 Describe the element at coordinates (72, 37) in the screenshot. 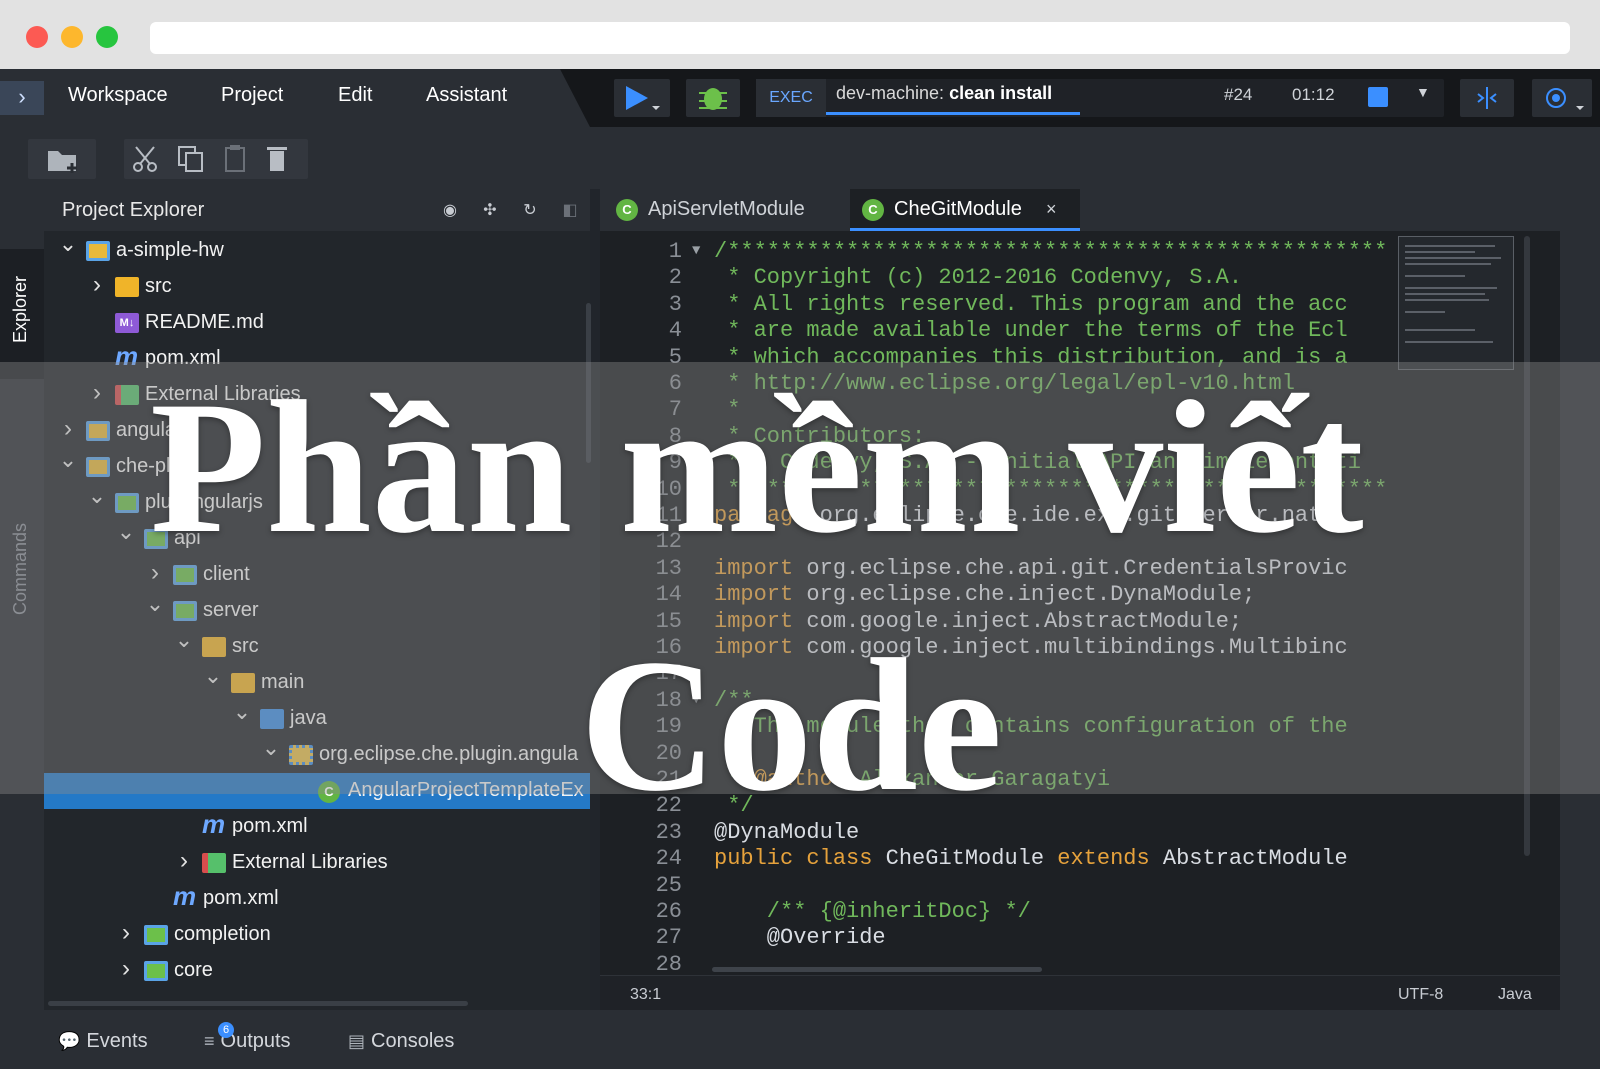

I see `minimize-window-button` at that location.